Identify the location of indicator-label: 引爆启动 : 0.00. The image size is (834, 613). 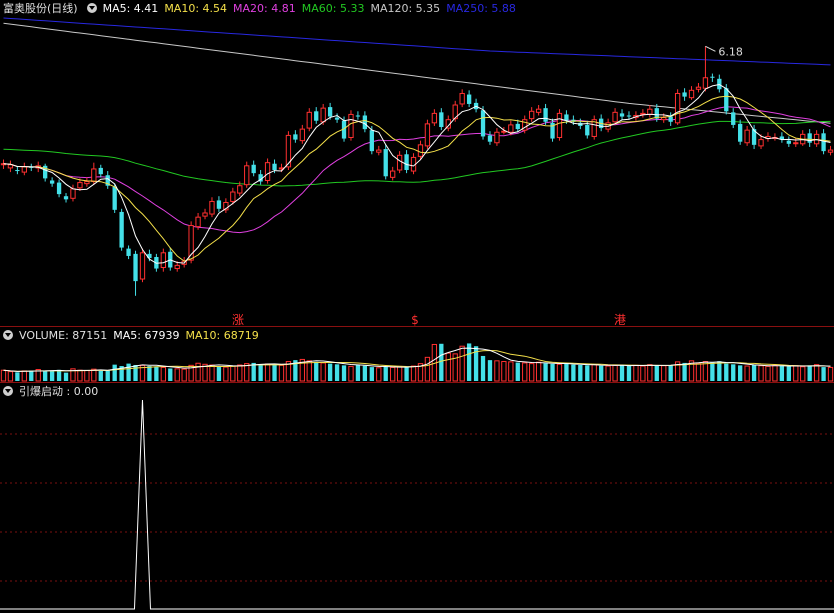
(59, 391).